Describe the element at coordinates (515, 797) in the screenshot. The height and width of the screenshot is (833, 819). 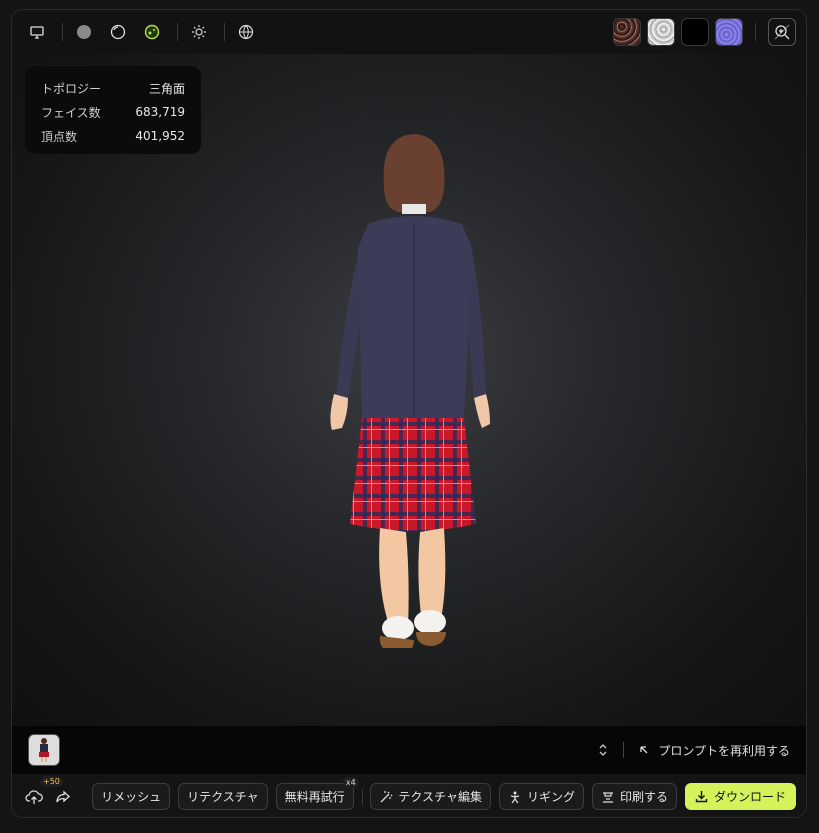
I see `rig-figure-icon` at that location.